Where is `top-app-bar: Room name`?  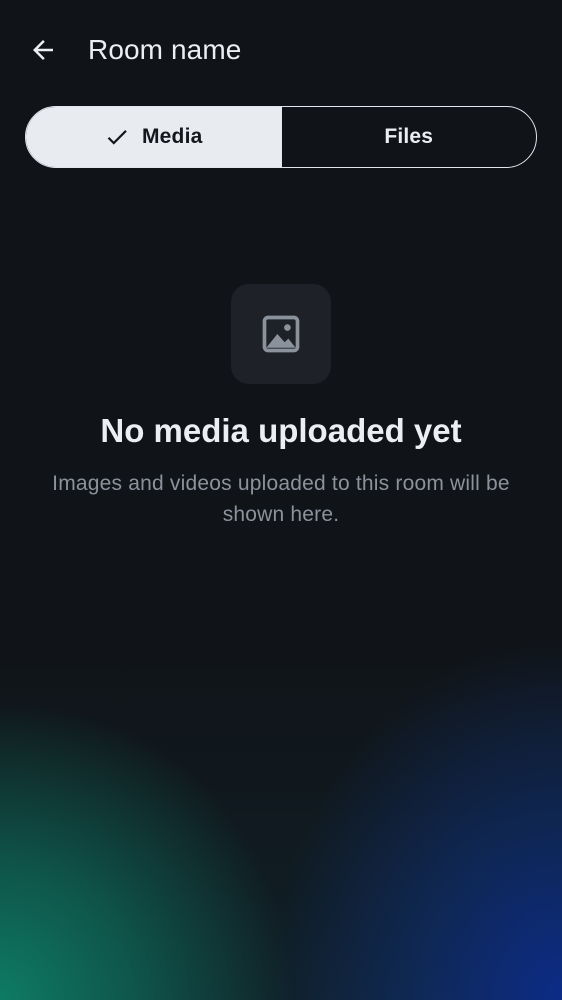 top-app-bar: Room name is located at coordinates (281, 50).